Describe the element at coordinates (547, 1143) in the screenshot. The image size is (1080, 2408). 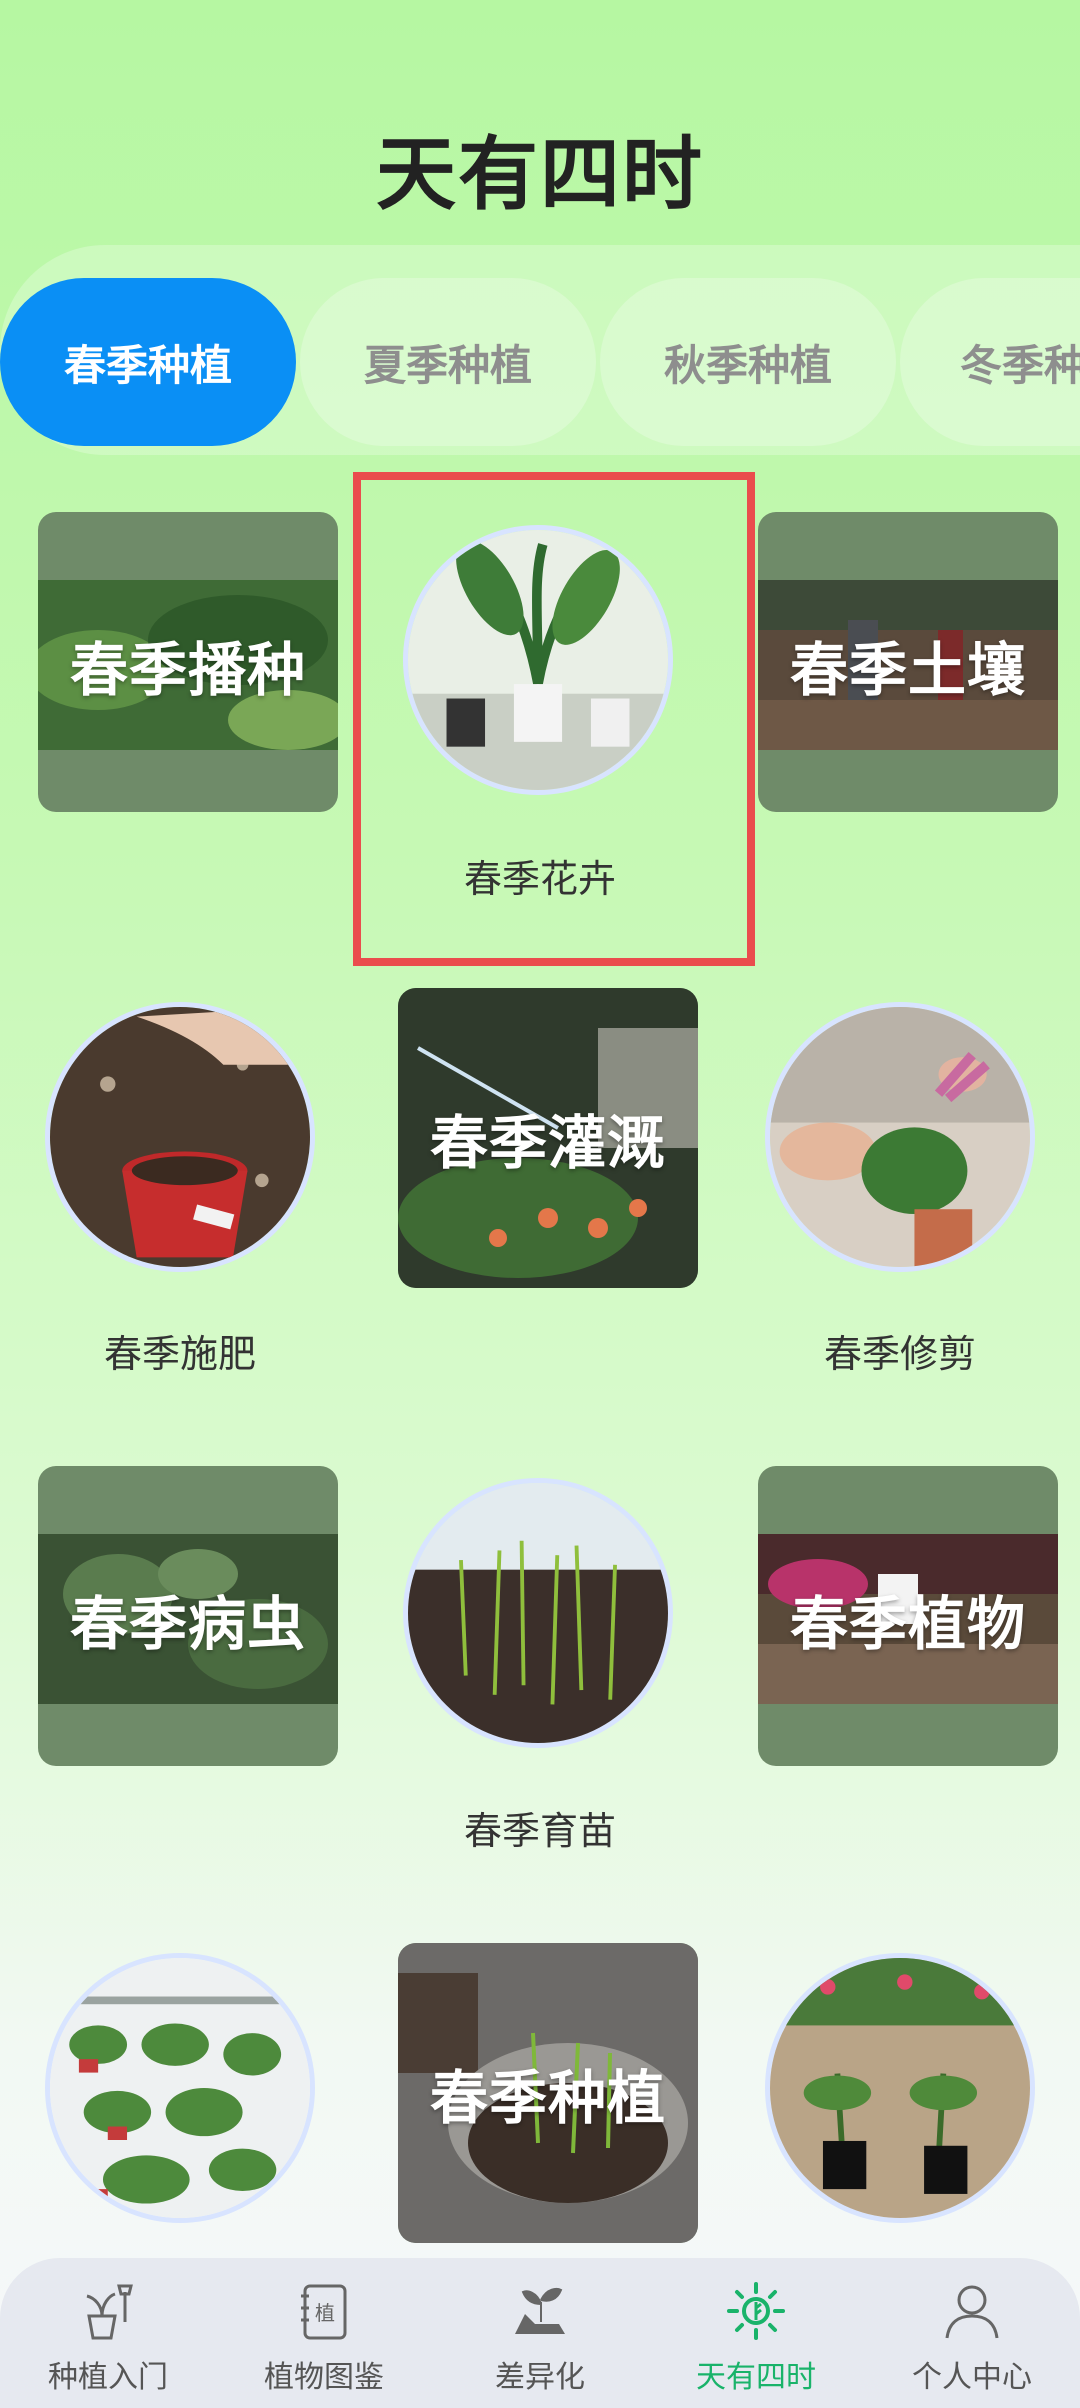
I see `spring-irrigation-label: 春季灌溉` at that location.